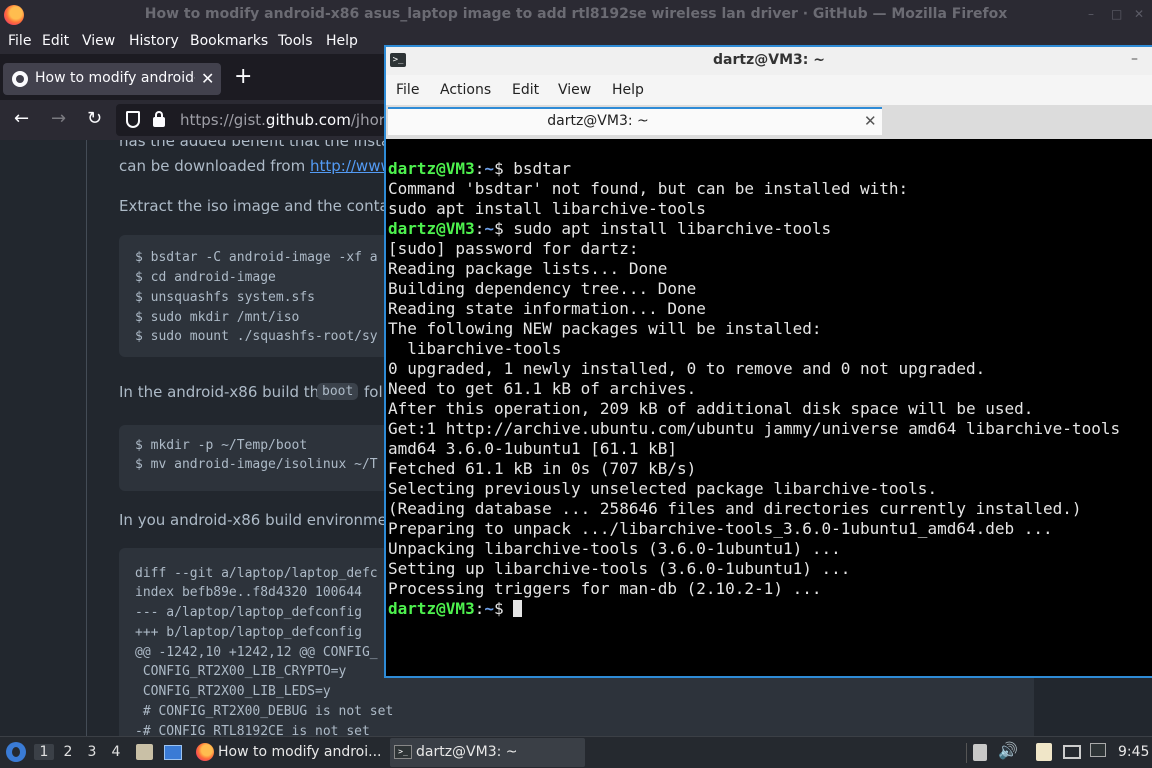  Describe the element at coordinates (94, 119) in the screenshot. I see `reload-button: ↻` at that location.